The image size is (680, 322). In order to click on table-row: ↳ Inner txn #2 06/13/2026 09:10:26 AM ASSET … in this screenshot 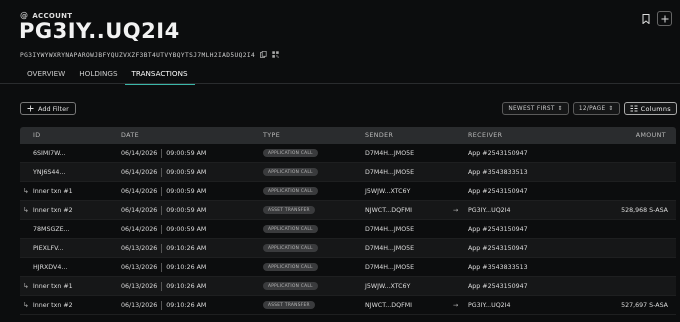, I will do `click(348, 305)`.